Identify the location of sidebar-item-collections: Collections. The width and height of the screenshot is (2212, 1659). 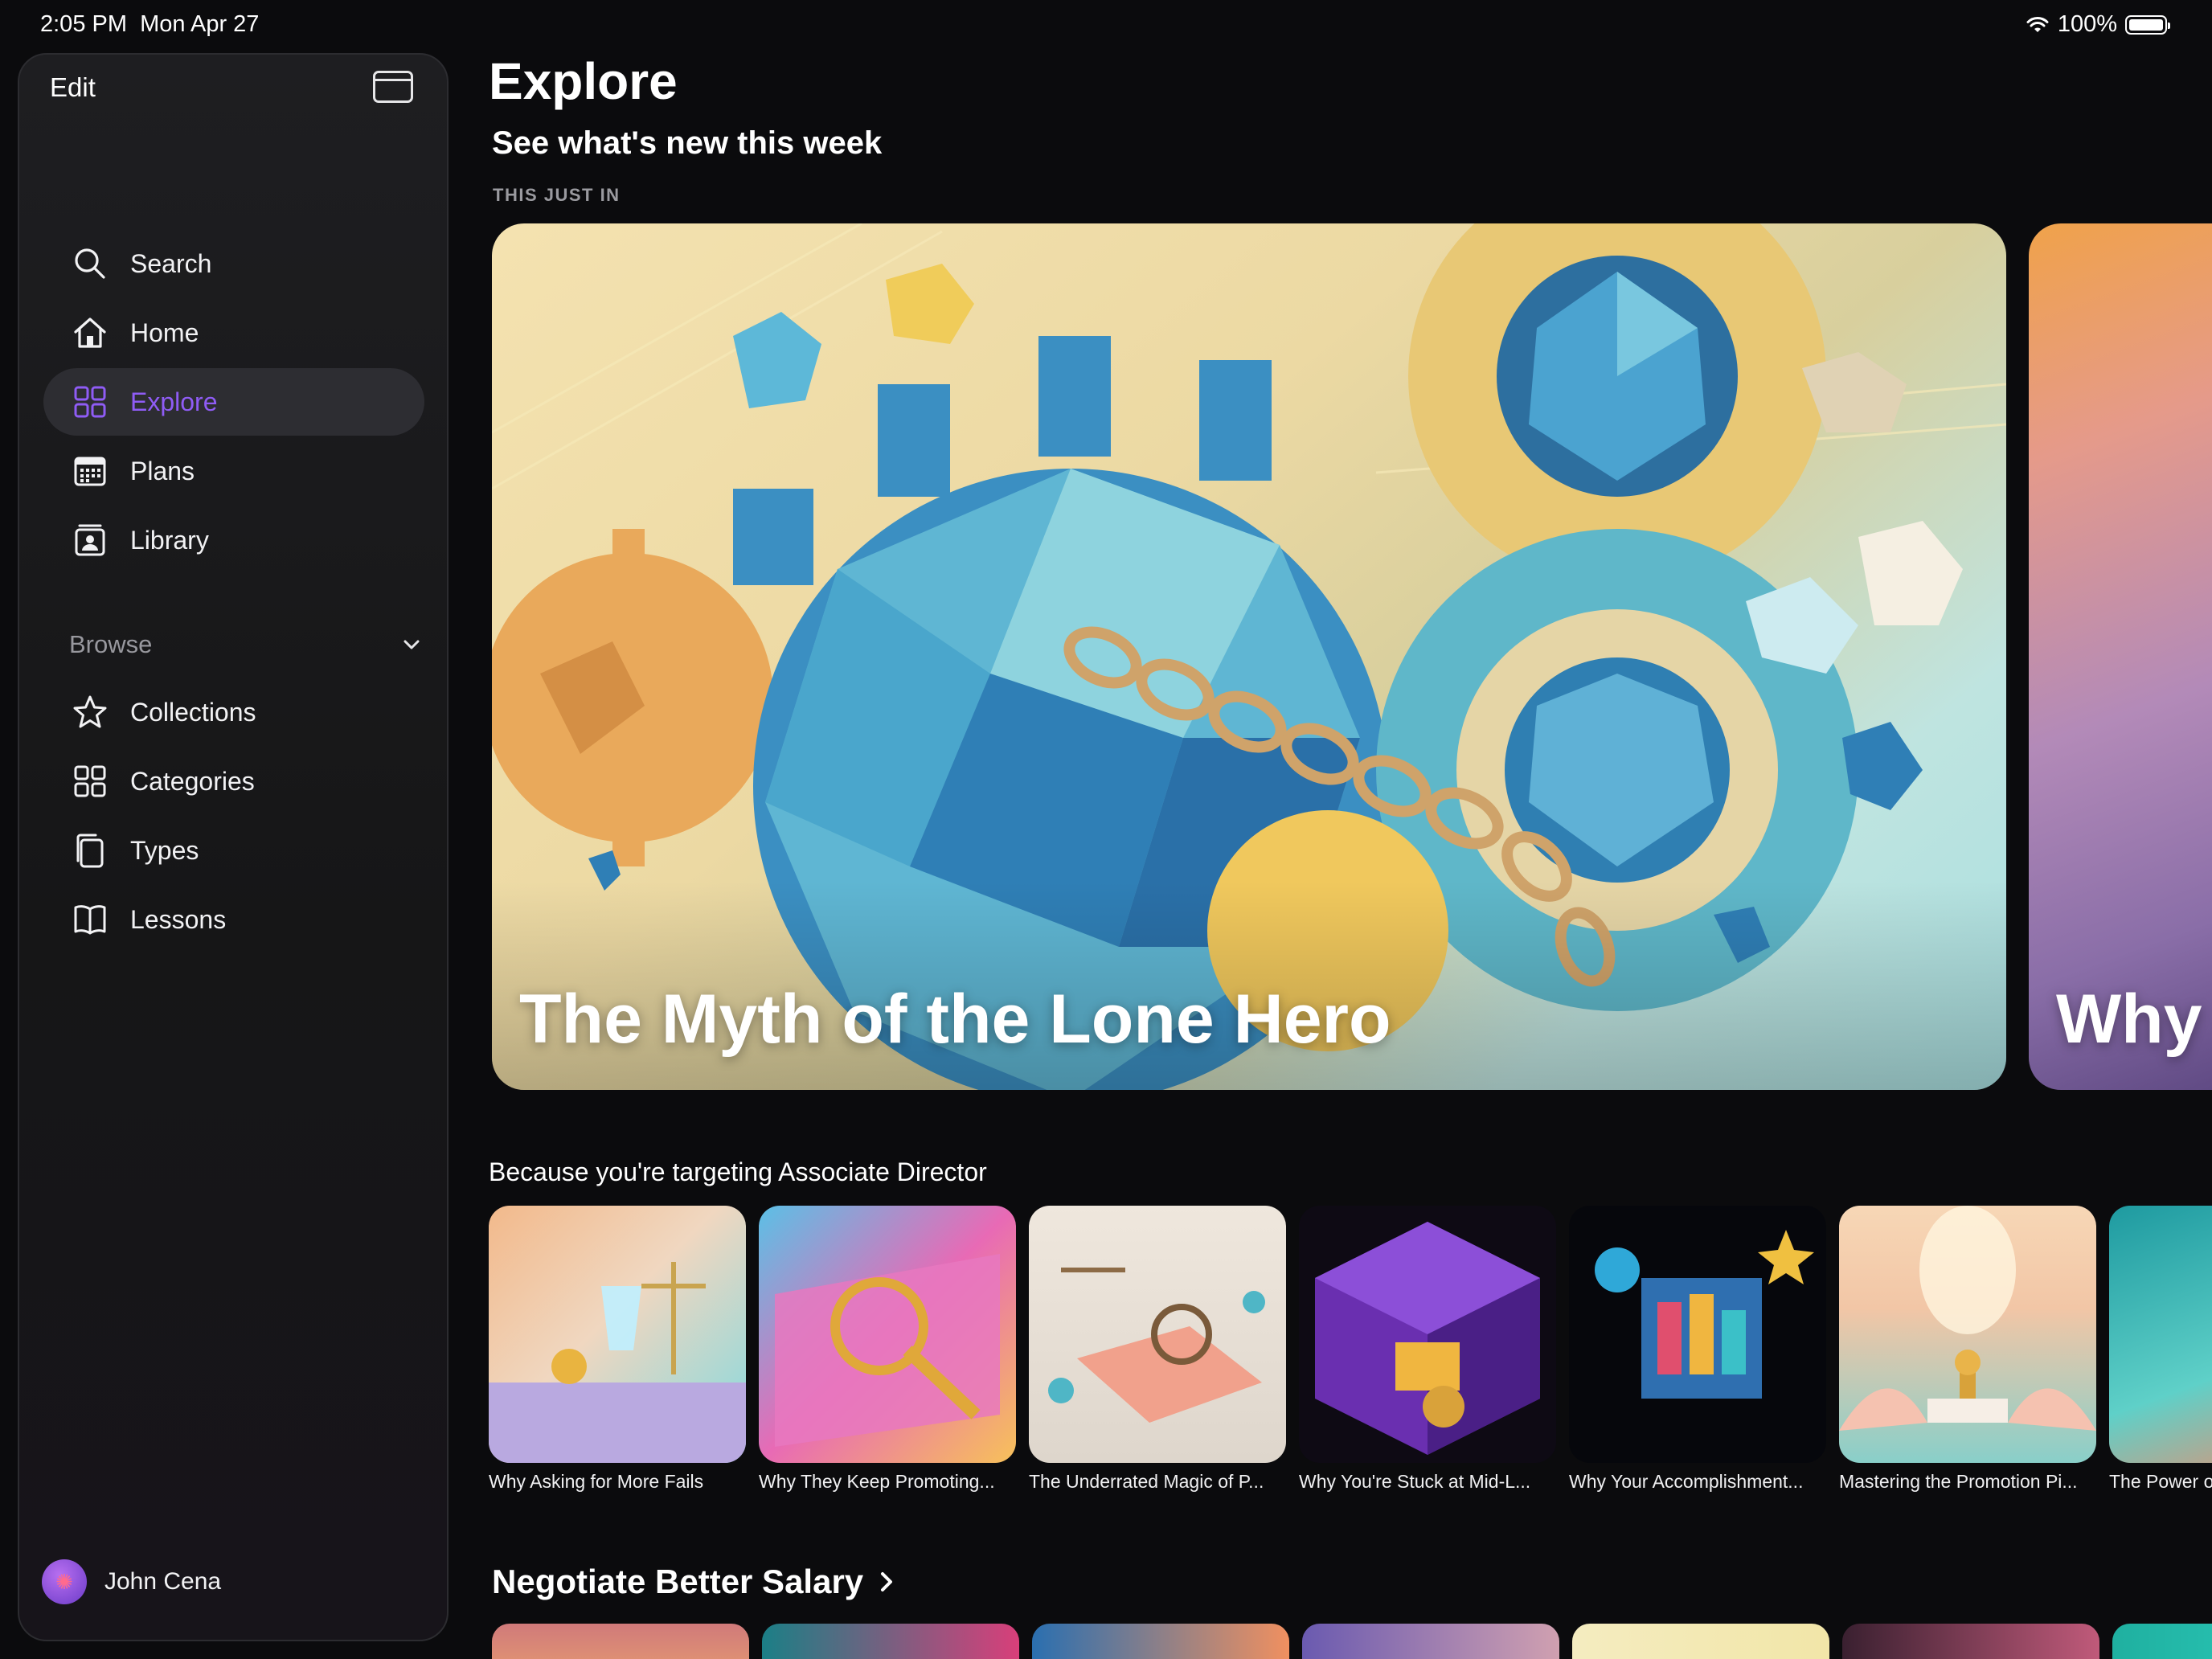
(233, 712).